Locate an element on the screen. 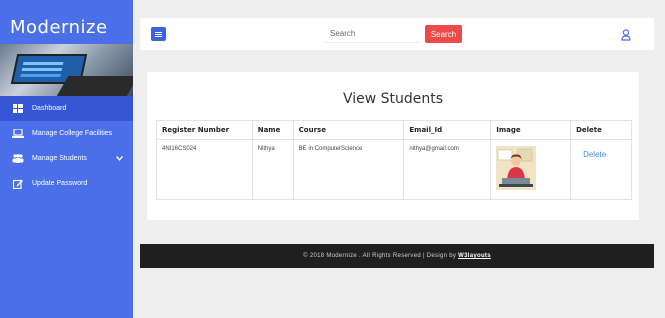  hamburger-icon is located at coordinates (158, 34).